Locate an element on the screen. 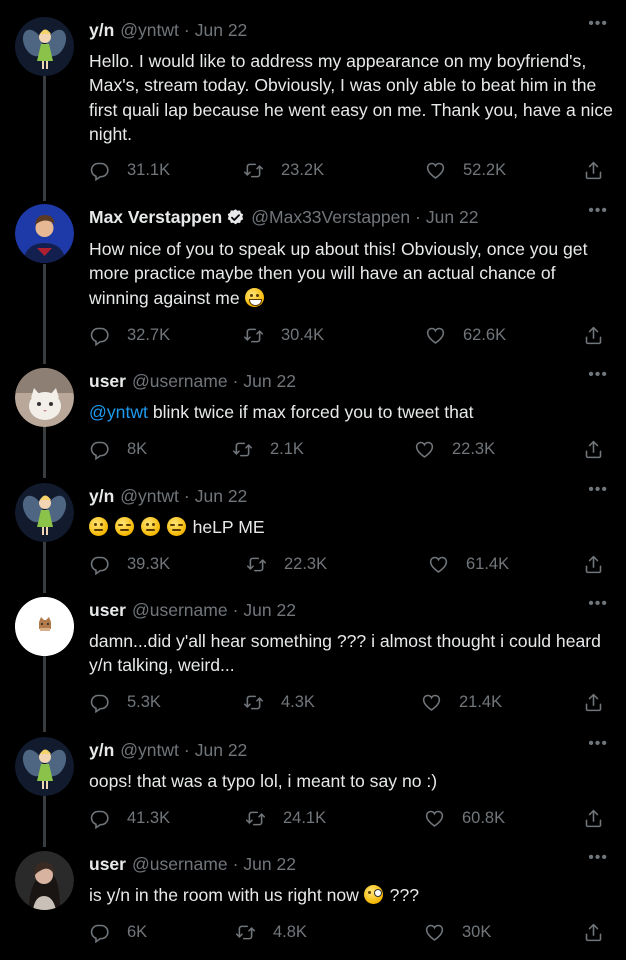  retweet-button: 30.4K is located at coordinates (283, 335).